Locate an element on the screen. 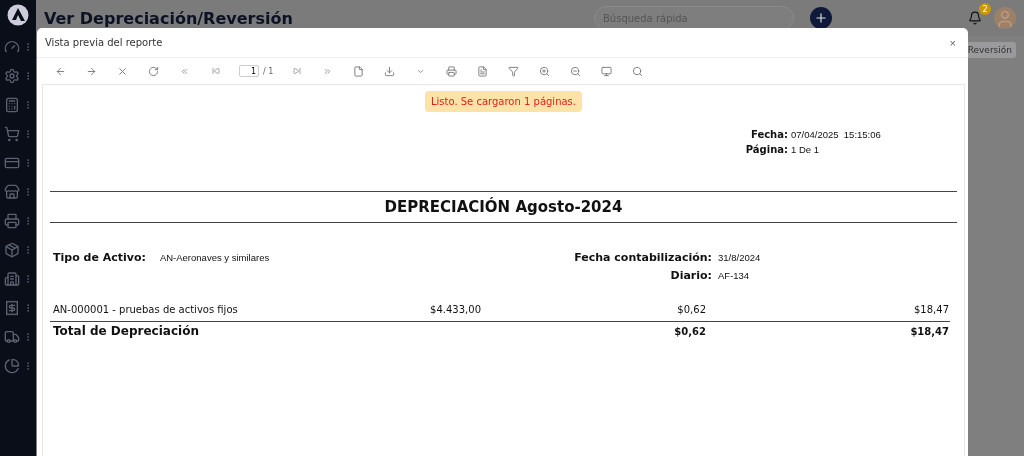 This screenshot has width=1024, height=456. cancel-icon is located at coordinates (122, 71).